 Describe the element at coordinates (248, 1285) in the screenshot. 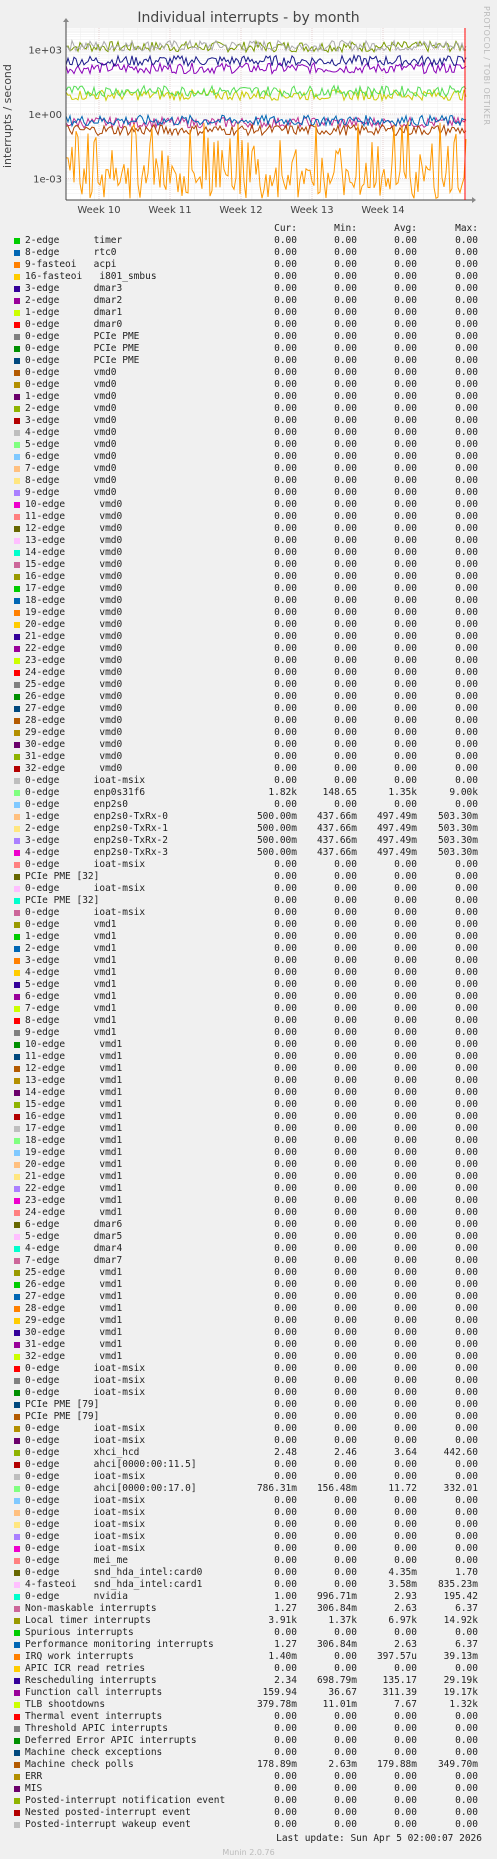

I see `legend-row: 26-edge vmd1 0.00 0.00 0.00 0.00` at that location.